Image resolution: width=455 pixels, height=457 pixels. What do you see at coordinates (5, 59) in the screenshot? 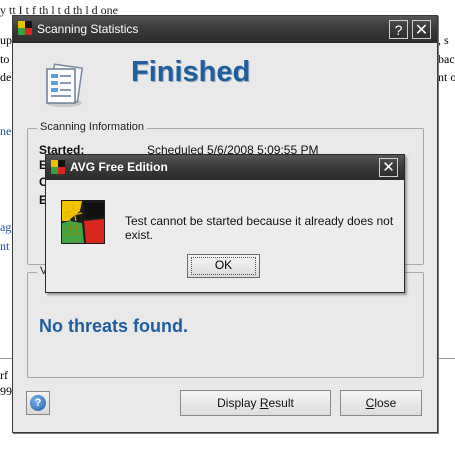
I see `background-text-fragment: to` at bounding box center [5, 59].